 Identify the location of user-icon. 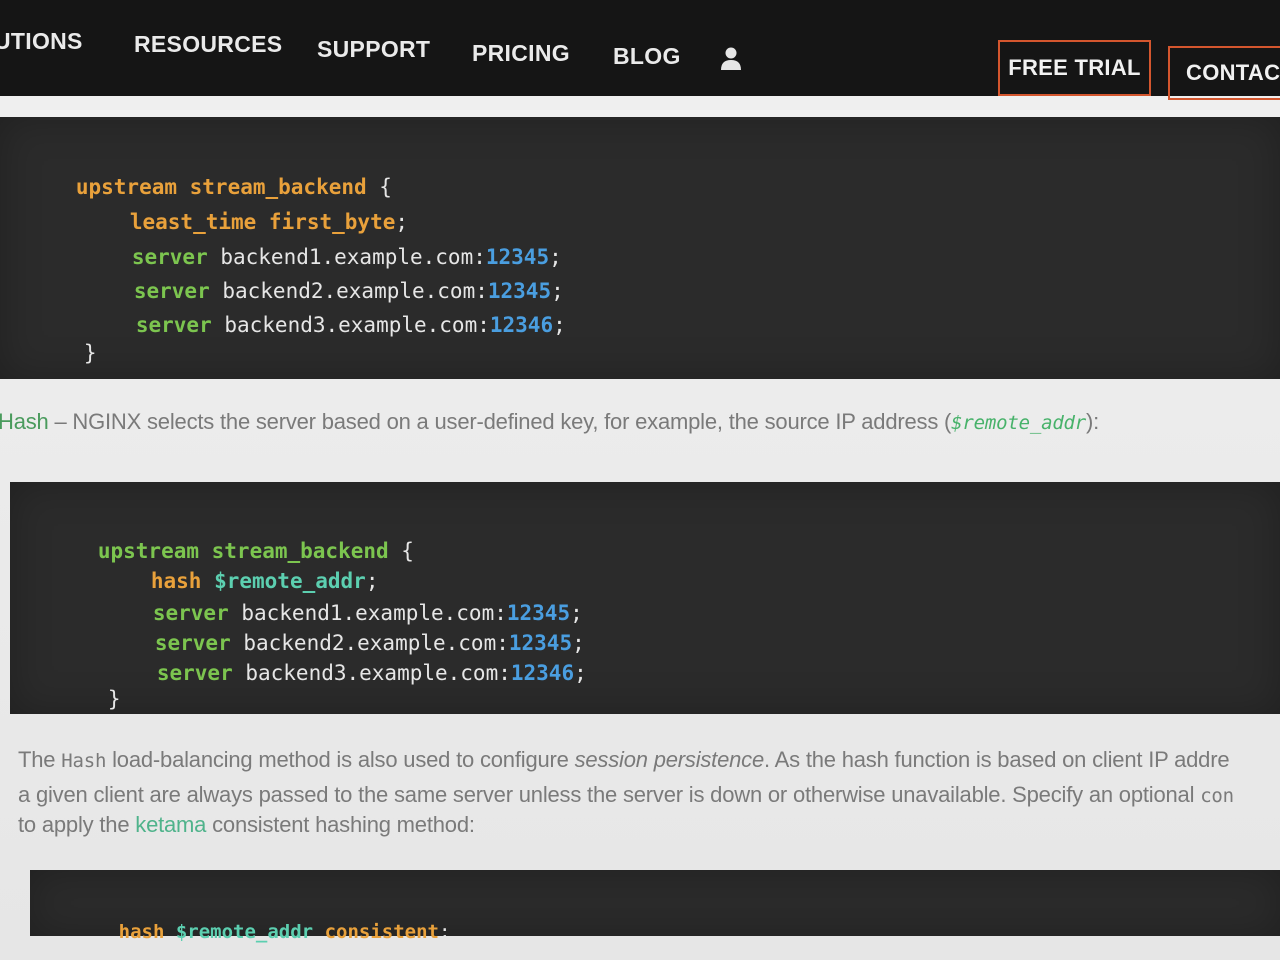
(731, 59).